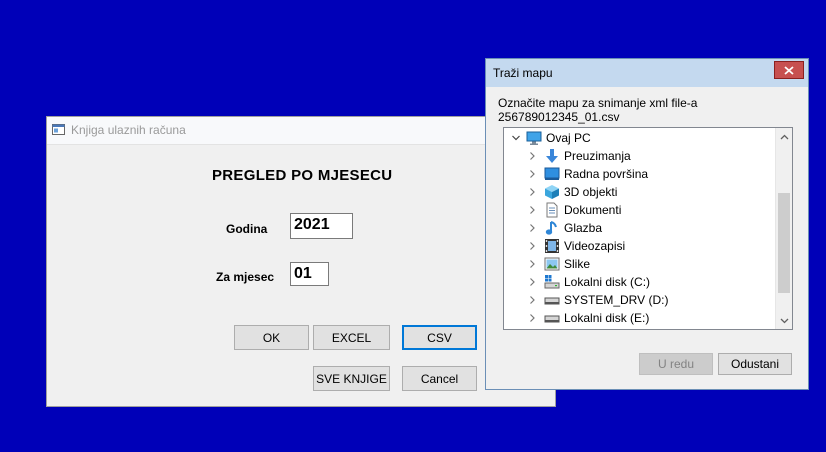 Image resolution: width=826 pixels, height=452 pixels. Describe the element at coordinates (351, 337) in the screenshot. I see `excel-button: EXCEL` at that location.